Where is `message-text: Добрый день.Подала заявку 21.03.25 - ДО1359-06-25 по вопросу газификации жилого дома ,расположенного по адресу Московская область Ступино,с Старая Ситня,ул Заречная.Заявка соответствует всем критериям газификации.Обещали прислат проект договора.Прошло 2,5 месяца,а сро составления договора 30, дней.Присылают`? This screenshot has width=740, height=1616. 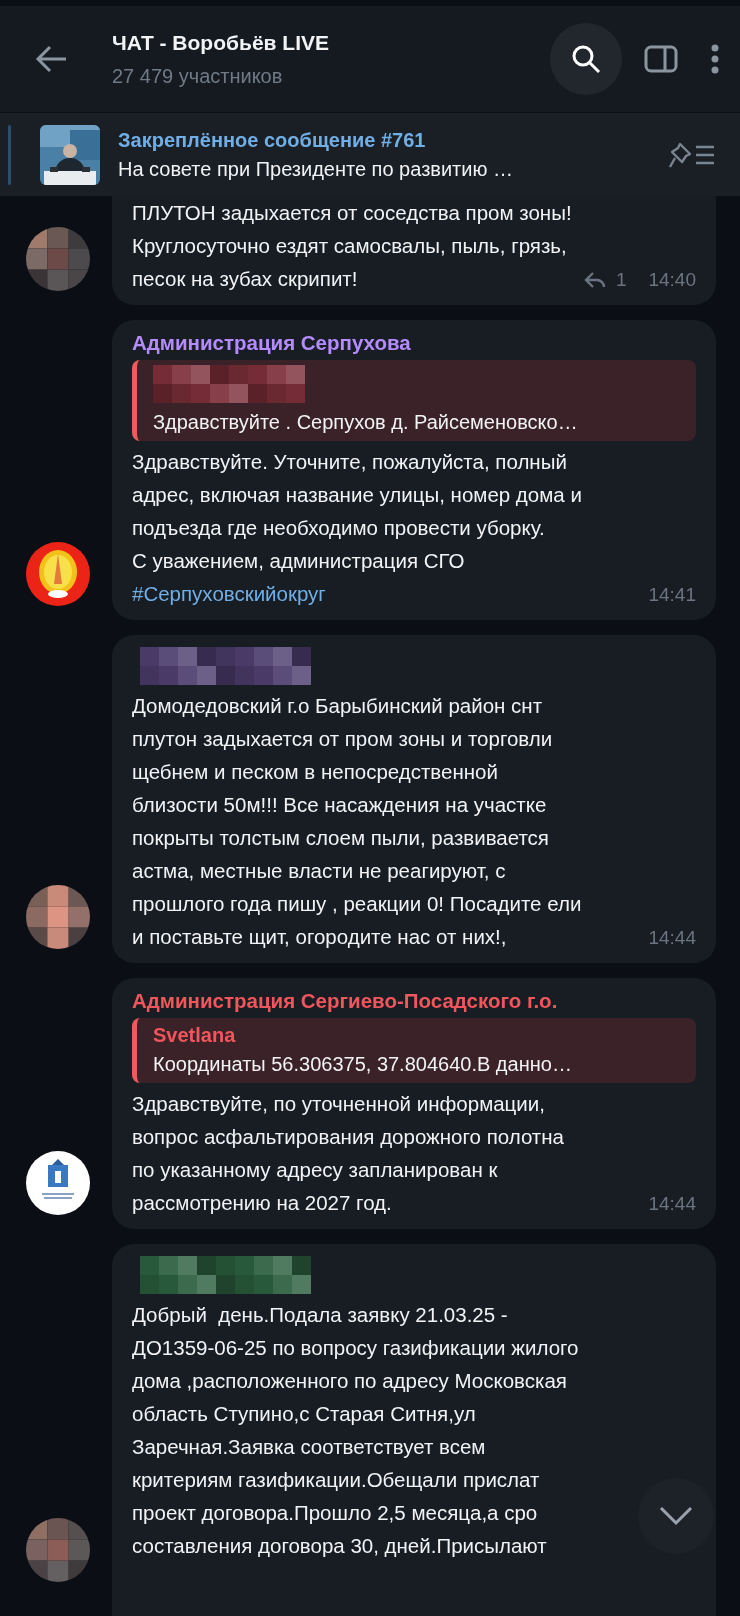
message-text: Добрый день.Подала заявку 21.03.25 - ДО1359-06-25 по вопросу газификации жилого дома ,расположенного по адресу Московская область Ступино,с Старая Ситня,ул Заречная.Заявка соответствует всем критериям газификации.Обещали прислат проект договора.Прошло 2,5 месяца,а сро составления договора 30, дней.Присылают is located at coordinates (355, 1430).